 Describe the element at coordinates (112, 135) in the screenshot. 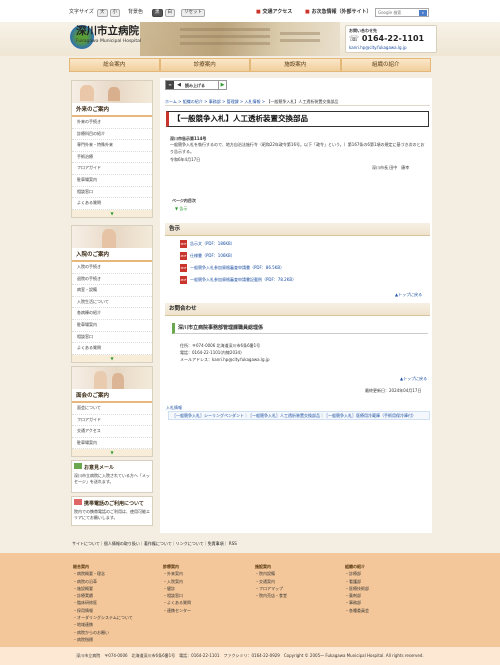

I see `sidebar-item: 診療科目の紹介` at that location.